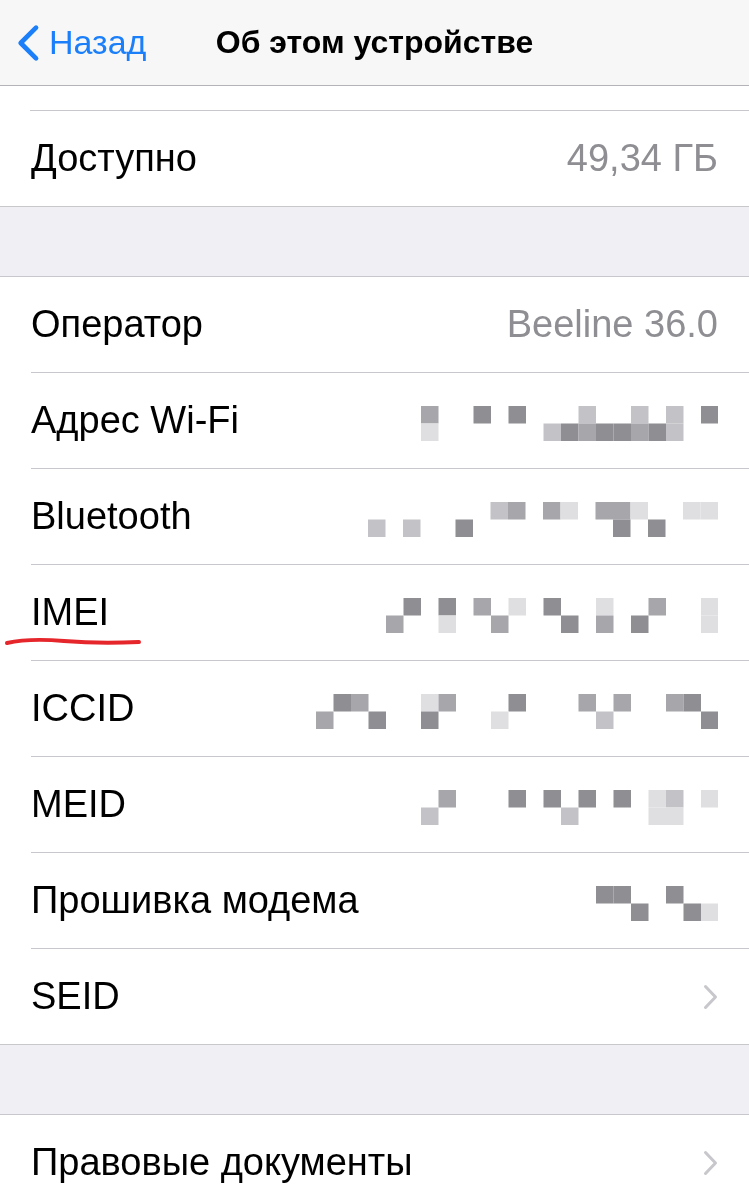 The height and width of the screenshot is (1200, 749). Describe the element at coordinates (81, 42) in the screenshot. I see `back-button: Назад` at that location.